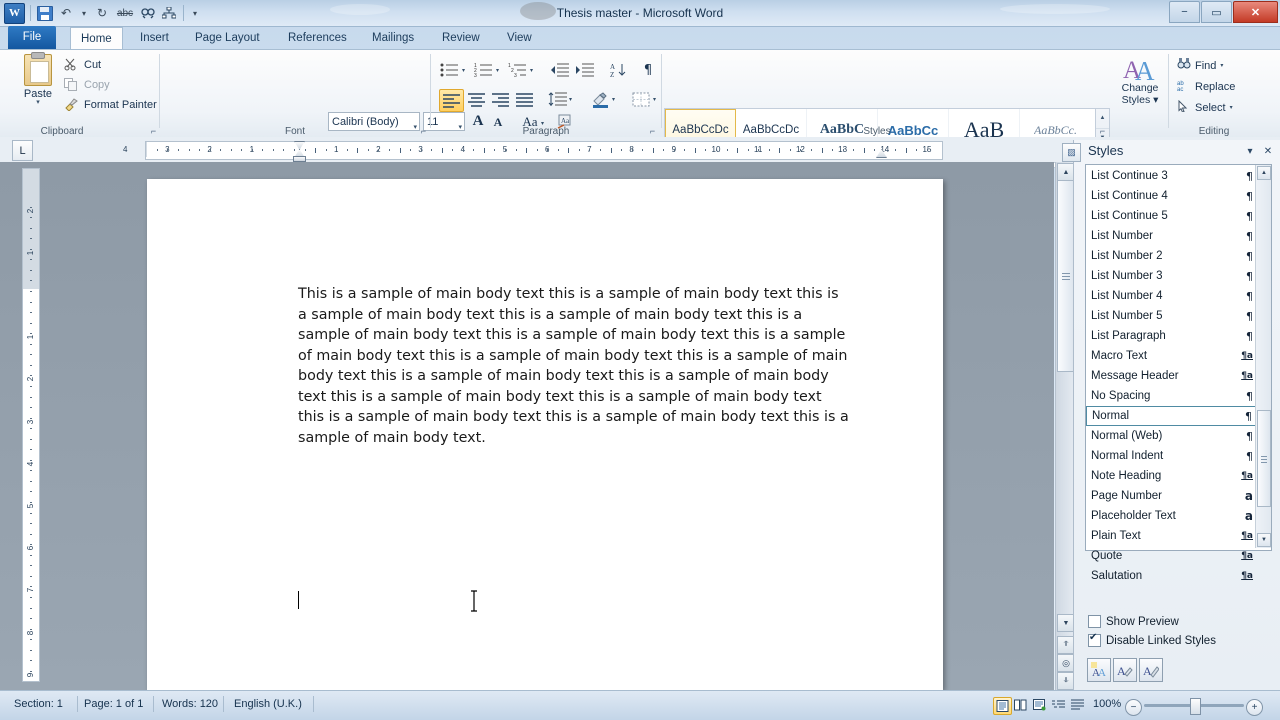 The width and height of the screenshot is (1280, 720). What do you see at coordinates (1177, 536) in the screenshot?
I see `styles-list-item: Plain Text ¶a` at bounding box center [1177, 536].